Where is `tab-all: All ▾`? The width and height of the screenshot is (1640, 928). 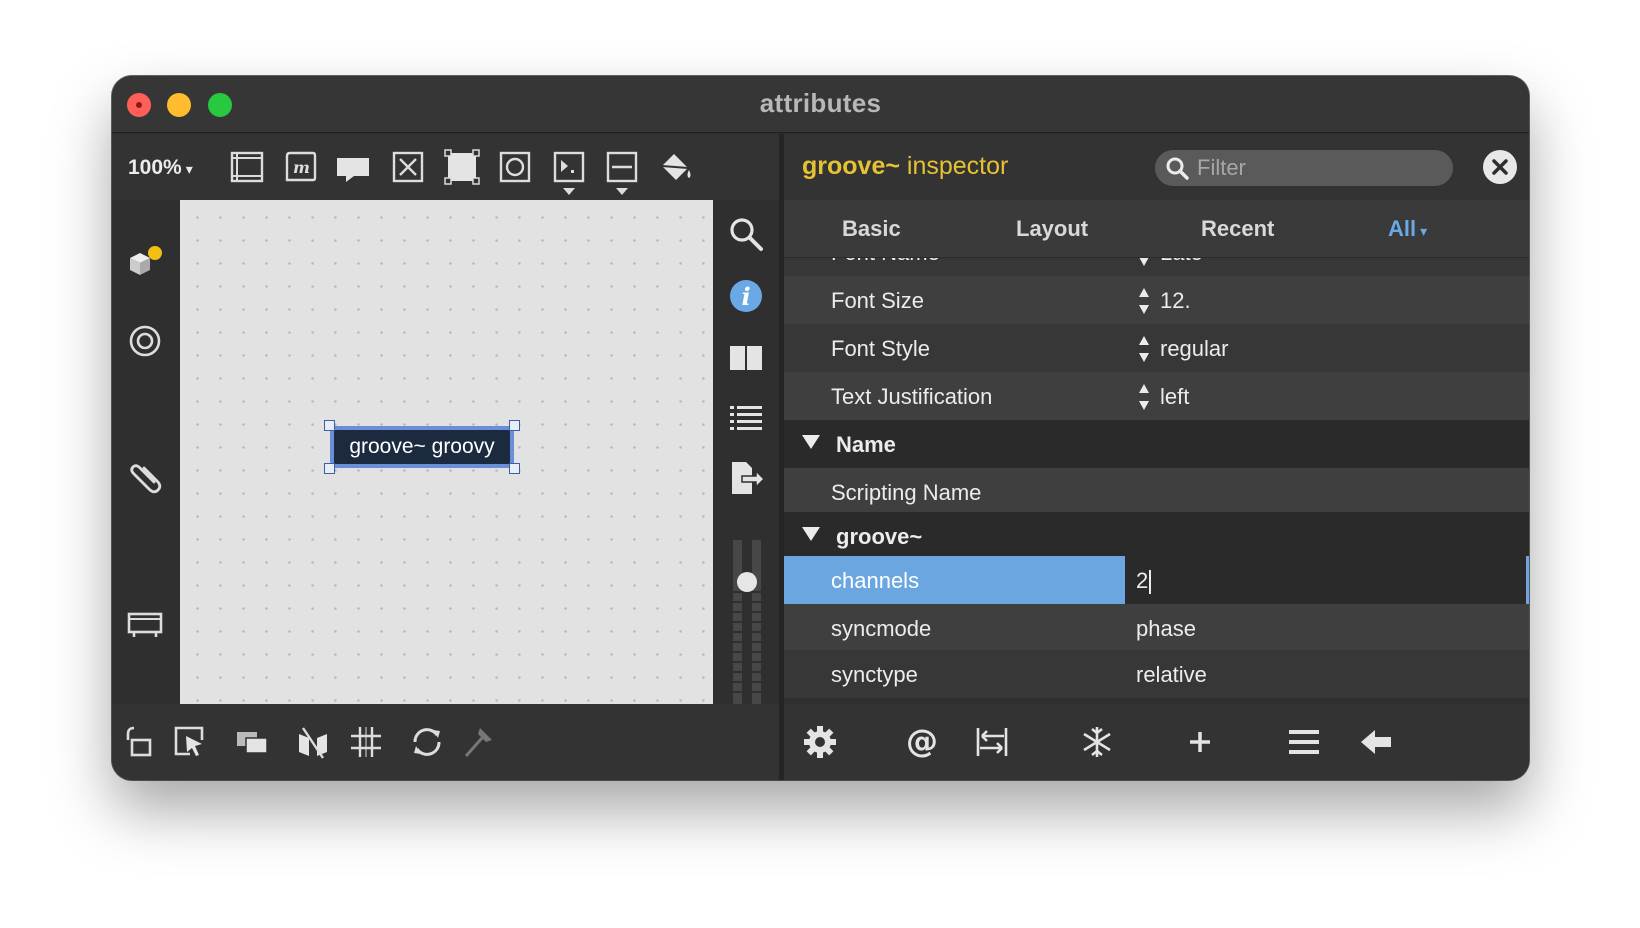
tab-all: All ▾ is located at coordinates (1407, 229).